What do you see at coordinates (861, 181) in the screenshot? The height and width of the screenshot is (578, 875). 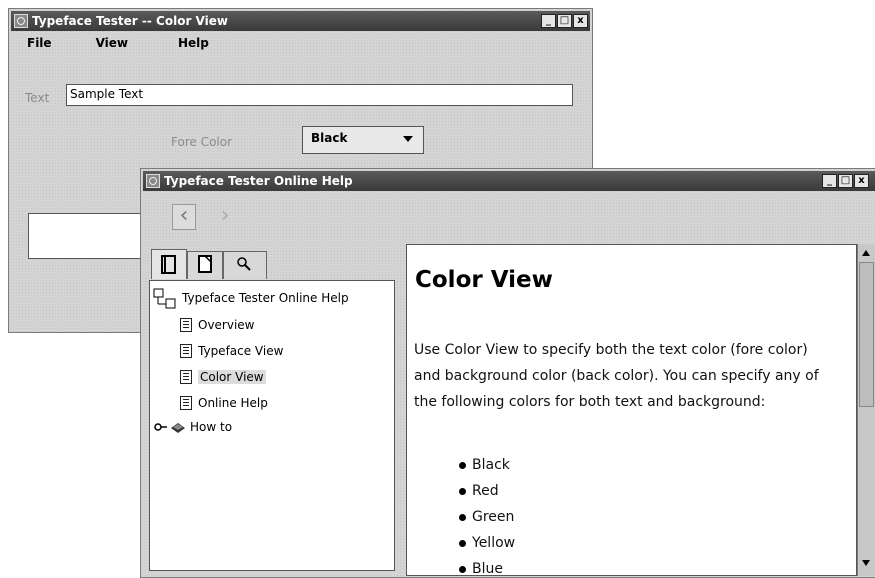 I see `help-close-button: x` at bounding box center [861, 181].